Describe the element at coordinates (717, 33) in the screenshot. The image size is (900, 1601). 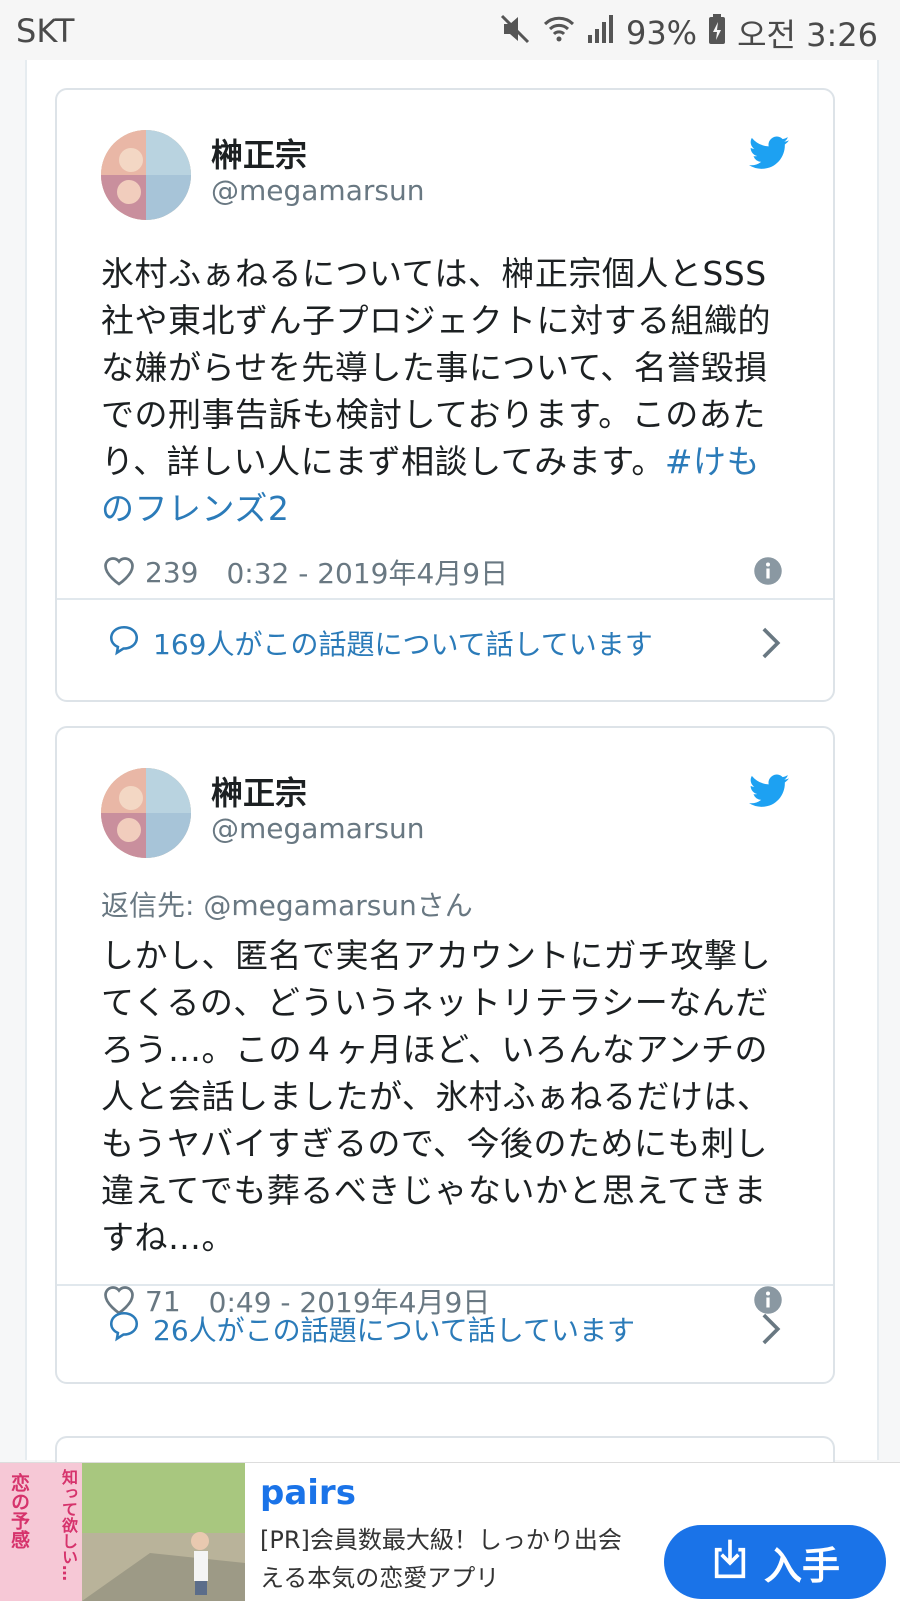
I see `battery-icon` at that location.